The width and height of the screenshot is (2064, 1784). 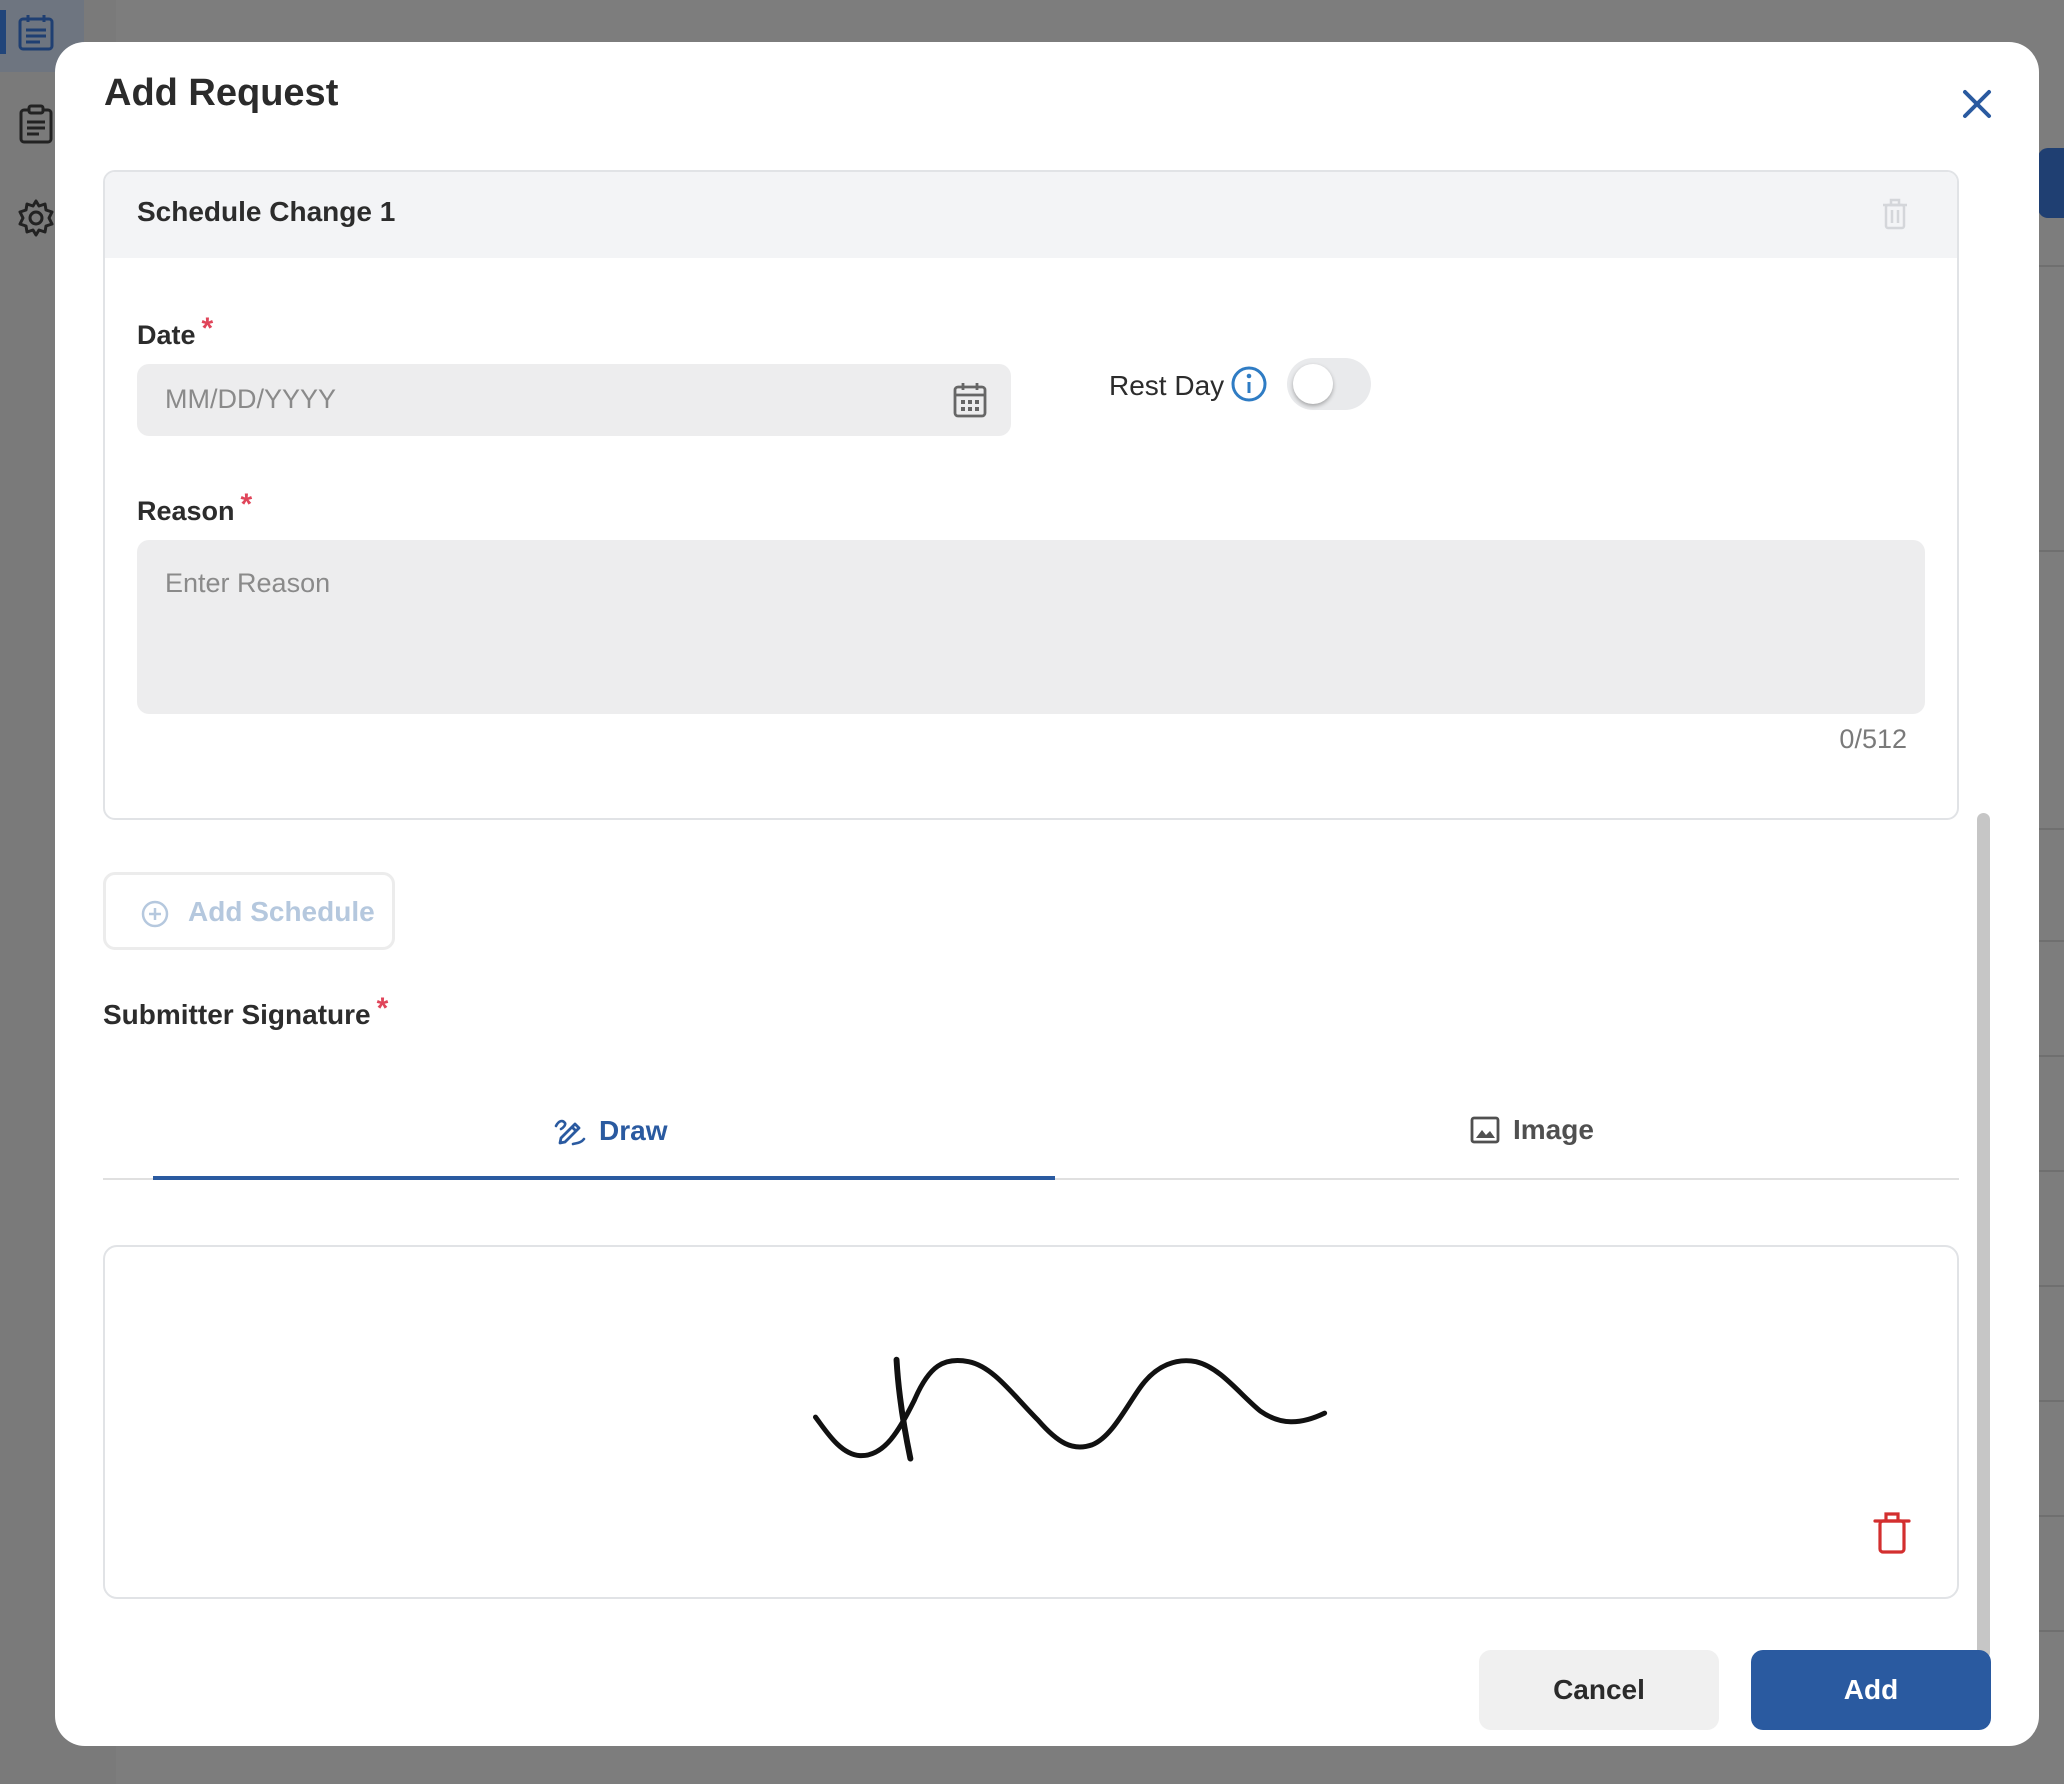 What do you see at coordinates (36, 32) in the screenshot?
I see `calendar-list-icon` at bounding box center [36, 32].